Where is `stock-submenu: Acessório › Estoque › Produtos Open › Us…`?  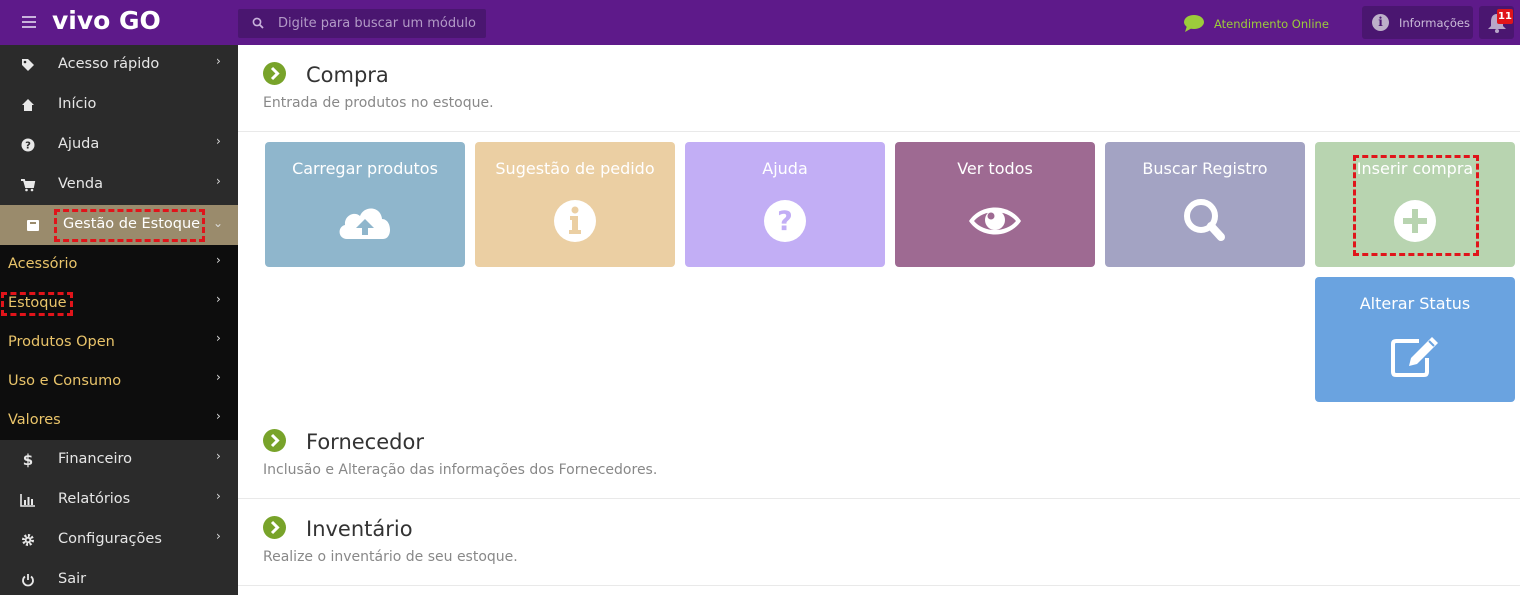
stock-submenu: Acessório › Estoque › Produtos Open › Us… is located at coordinates (119, 342).